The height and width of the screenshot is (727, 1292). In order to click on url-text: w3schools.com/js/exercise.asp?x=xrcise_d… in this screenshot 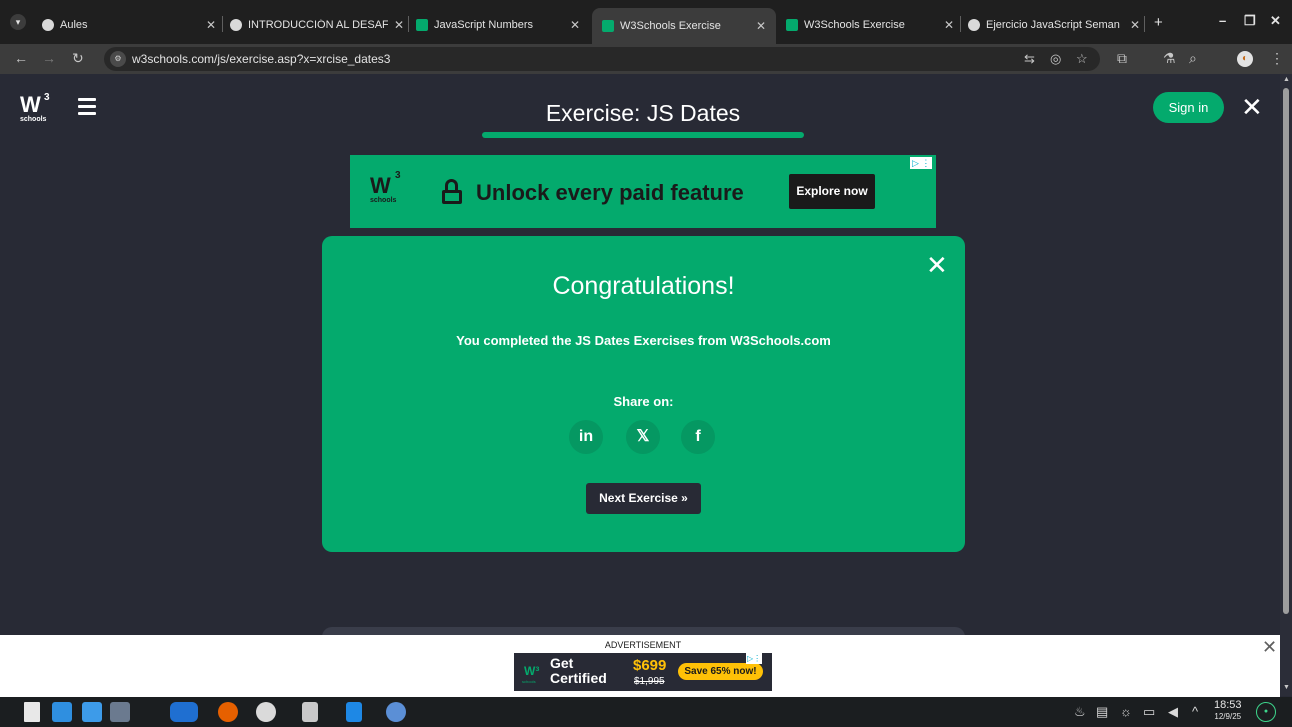, I will do `click(261, 59)`.